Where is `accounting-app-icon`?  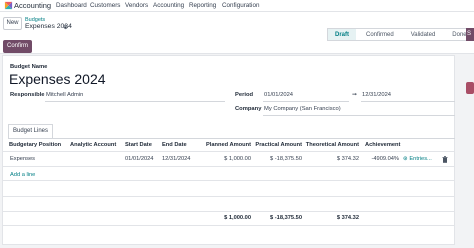
accounting-app-icon is located at coordinates (8, 5).